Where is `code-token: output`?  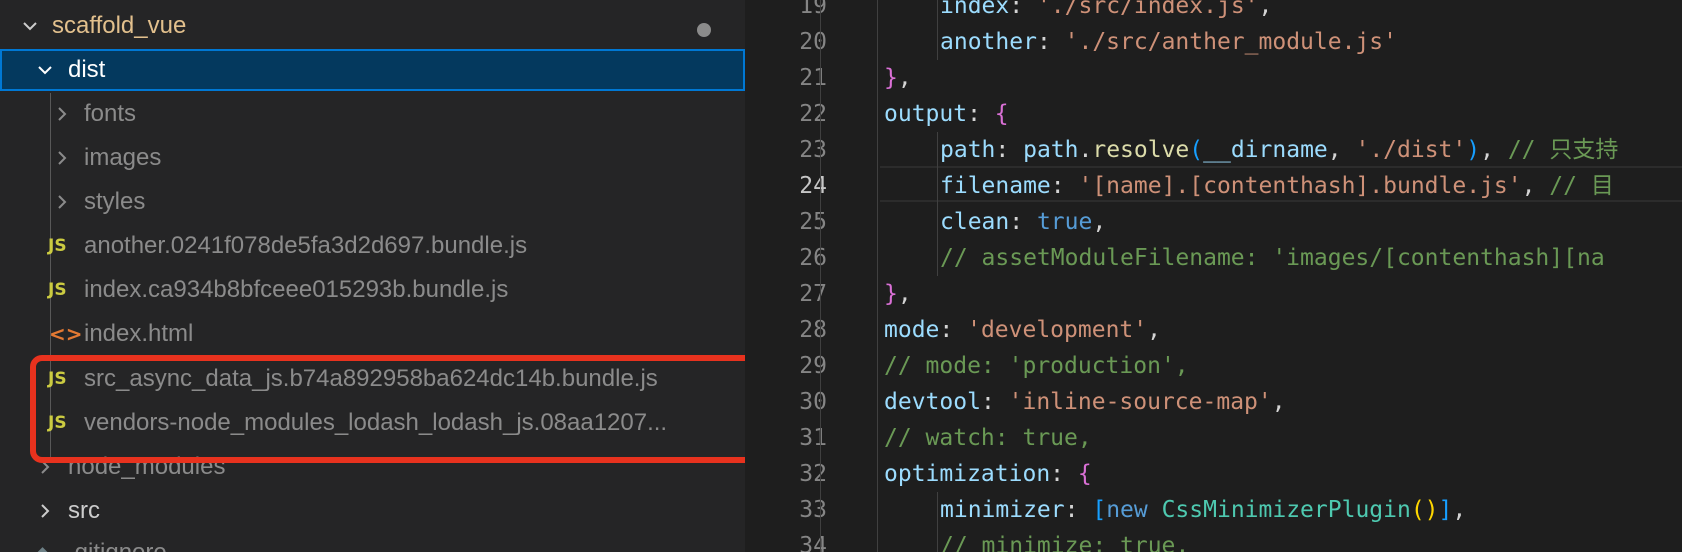
code-token: output is located at coordinates (926, 114).